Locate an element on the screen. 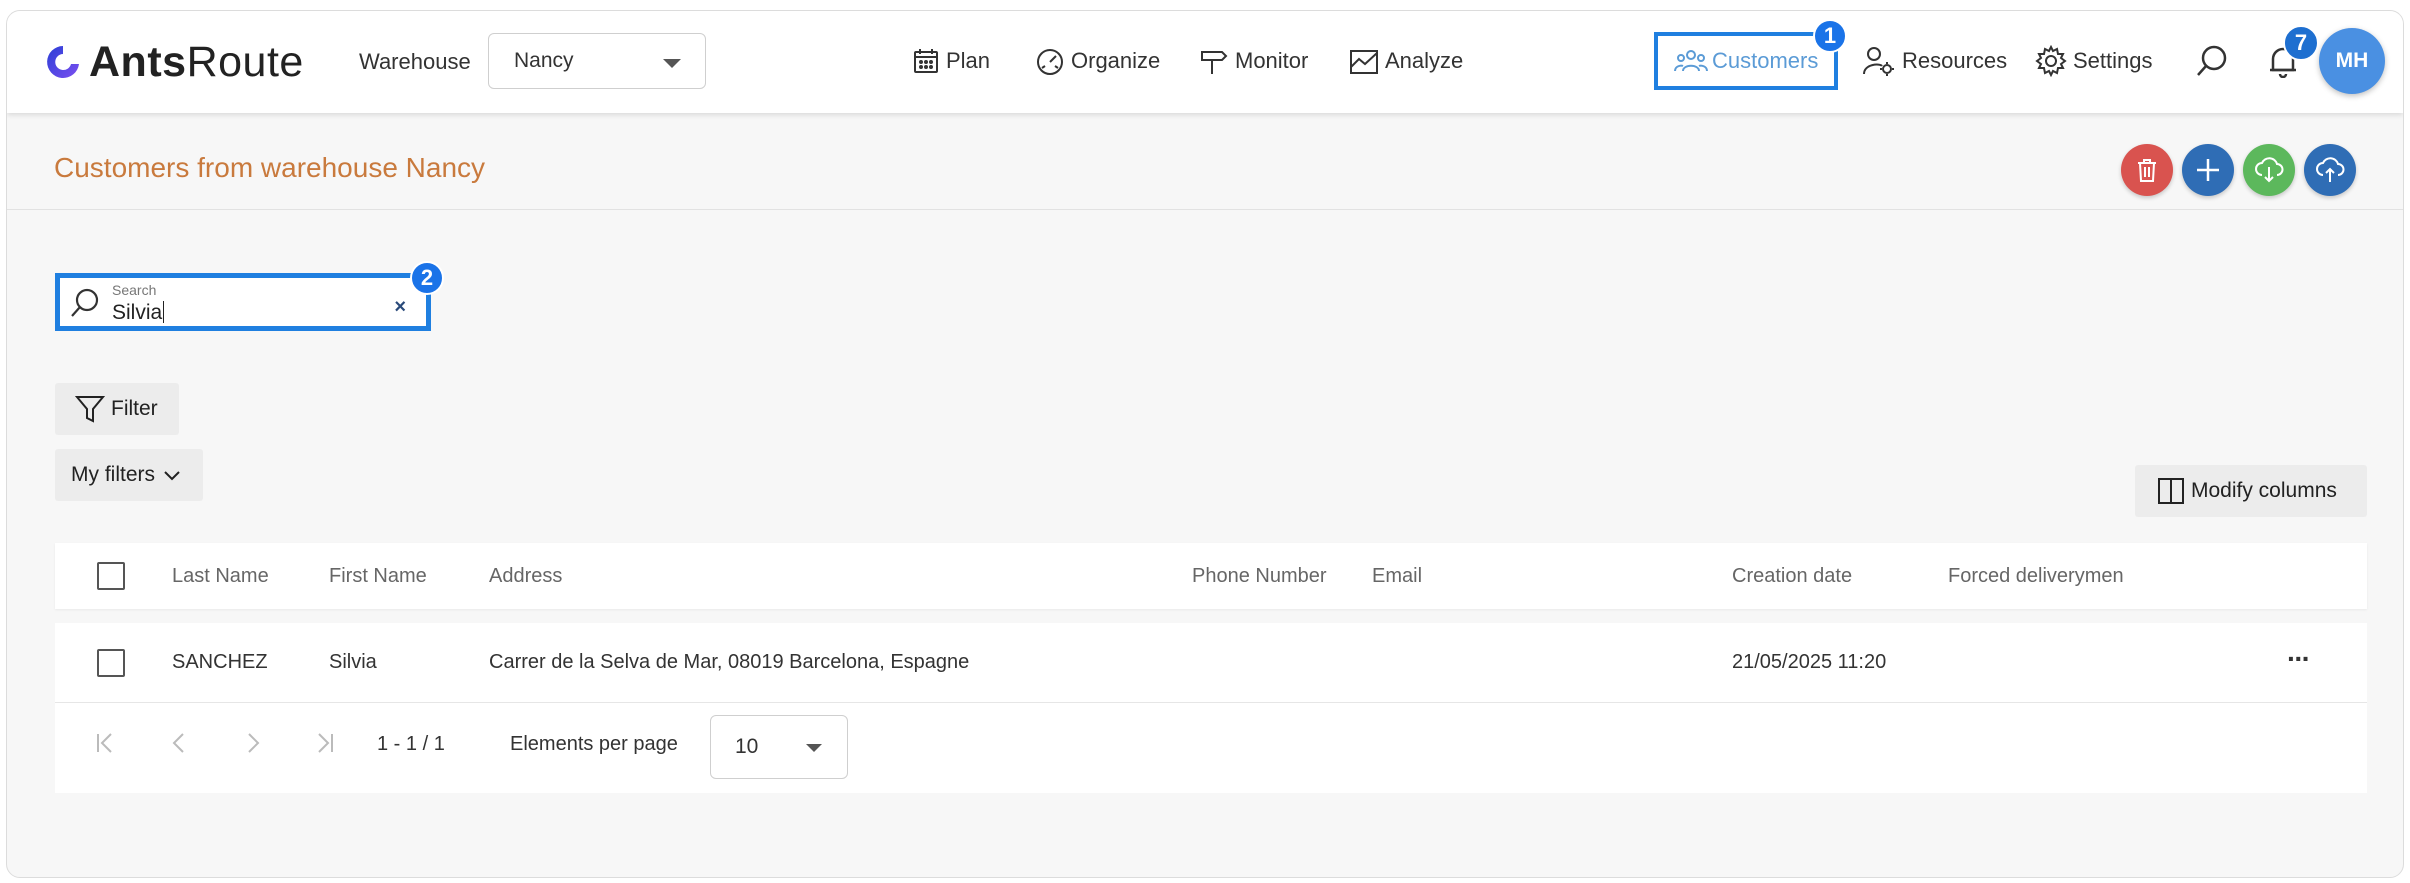 Image resolution: width=2410 pixels, height=883 pixels. nav-customers: Customers is located at coordinates (1746, 61).